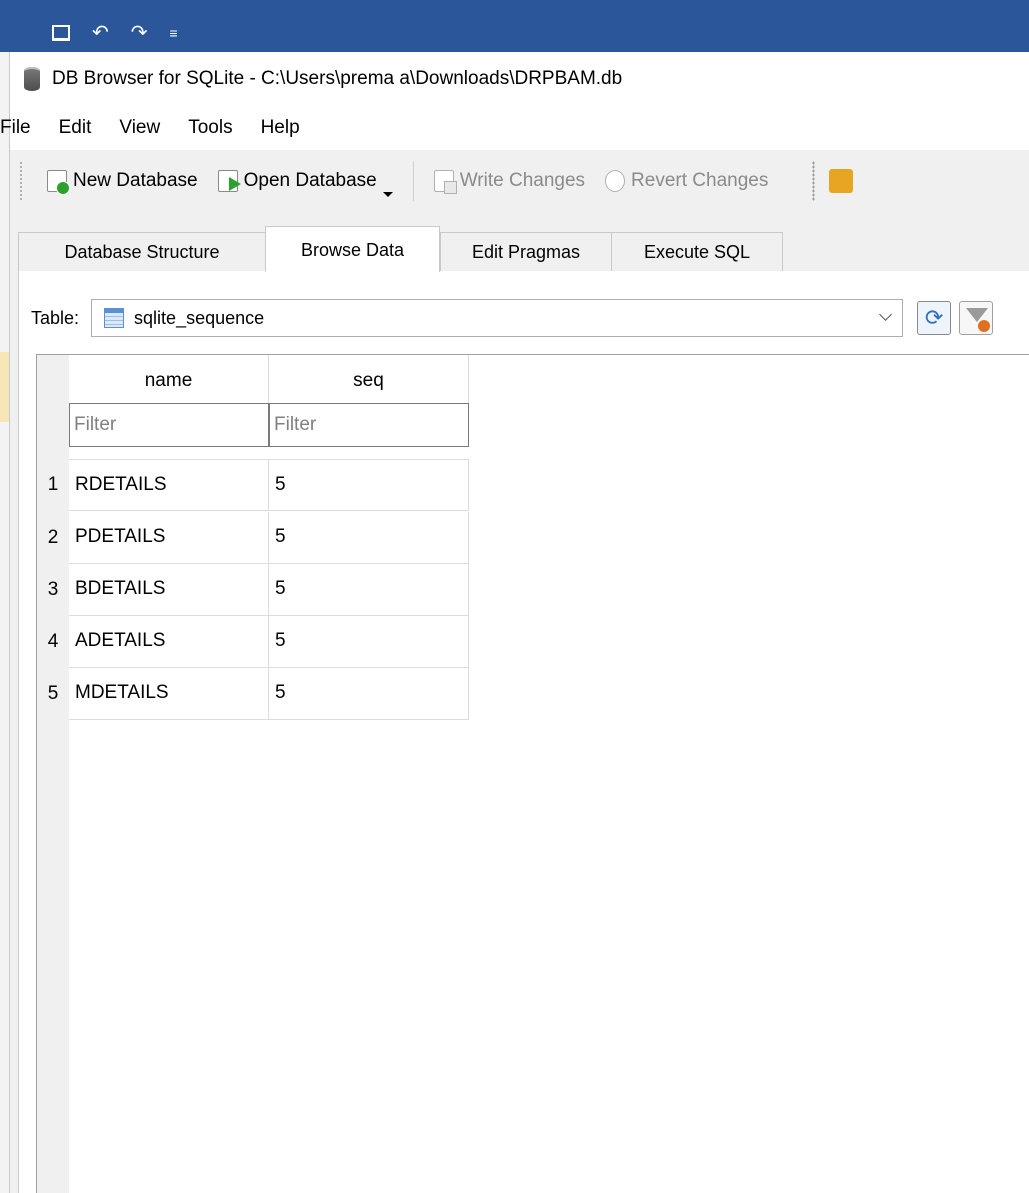  I want to click on table-row: 3 BDETAILS 5, so click(253, 590).